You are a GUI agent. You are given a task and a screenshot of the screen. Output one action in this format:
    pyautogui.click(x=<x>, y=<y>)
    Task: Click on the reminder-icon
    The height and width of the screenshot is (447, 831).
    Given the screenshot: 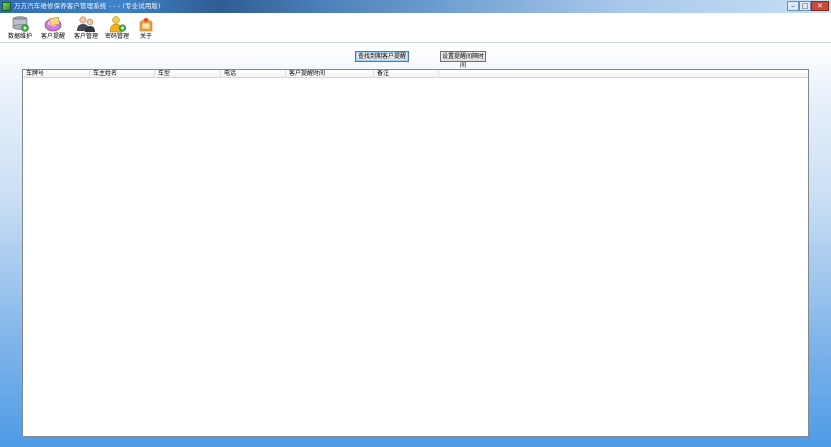 What is the action you would take?
    pyautogui.click(x=53, y=24)
    